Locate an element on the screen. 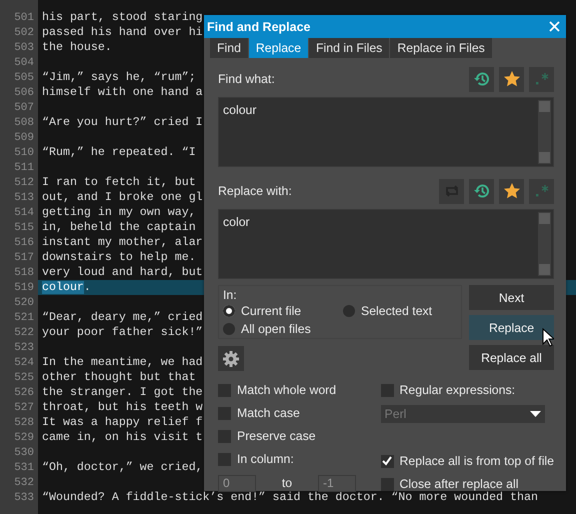 The height and width of the screenshot is (514, 576). code-line: your poor father sick!” is located at coordinates (122, 332).